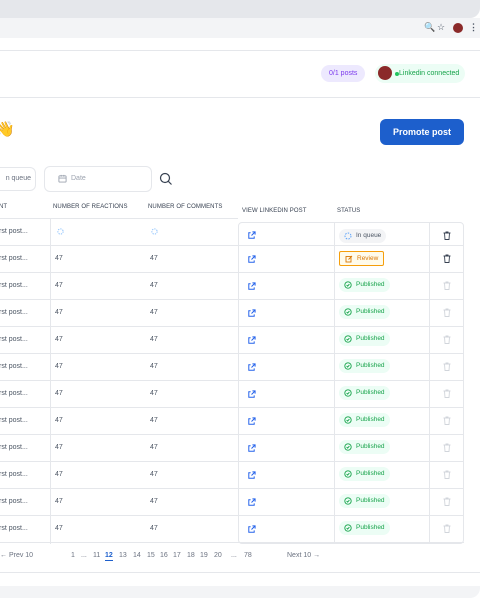  I want to click on page-number-button: 18, so click(191, 555).